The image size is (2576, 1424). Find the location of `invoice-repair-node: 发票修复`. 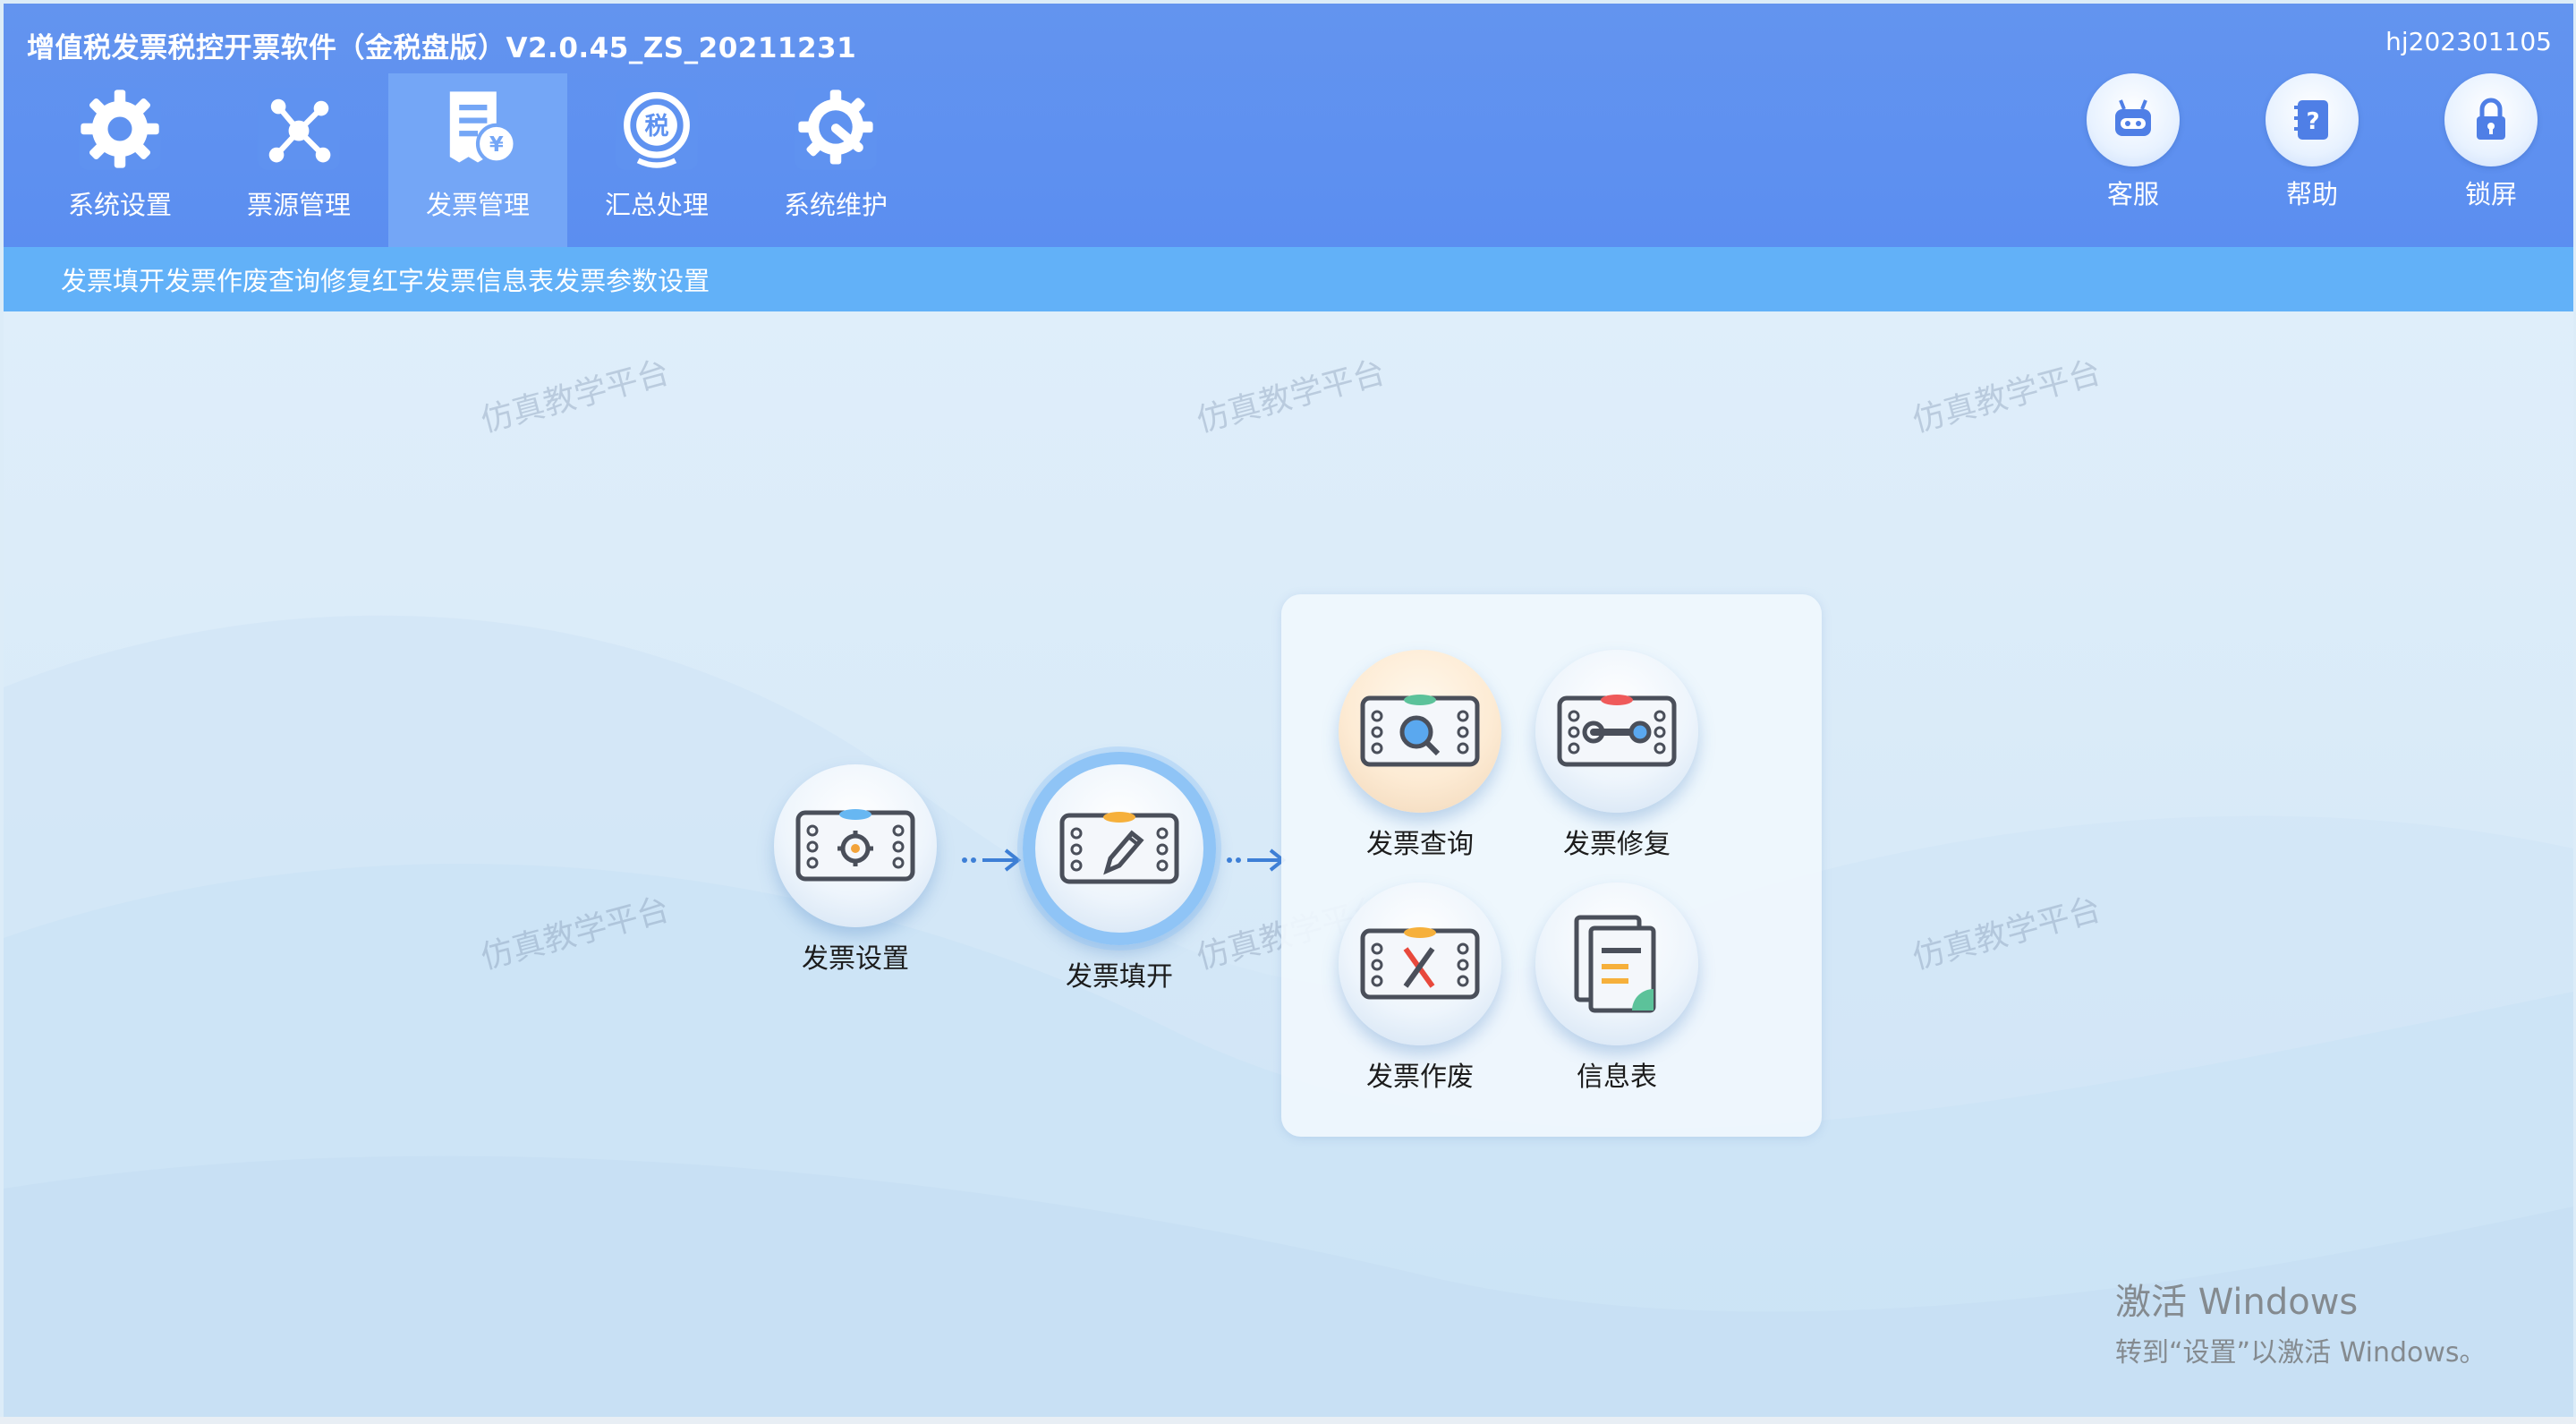

invoice-repair-node: 发票修复 is located at coordinates (1616, 755).